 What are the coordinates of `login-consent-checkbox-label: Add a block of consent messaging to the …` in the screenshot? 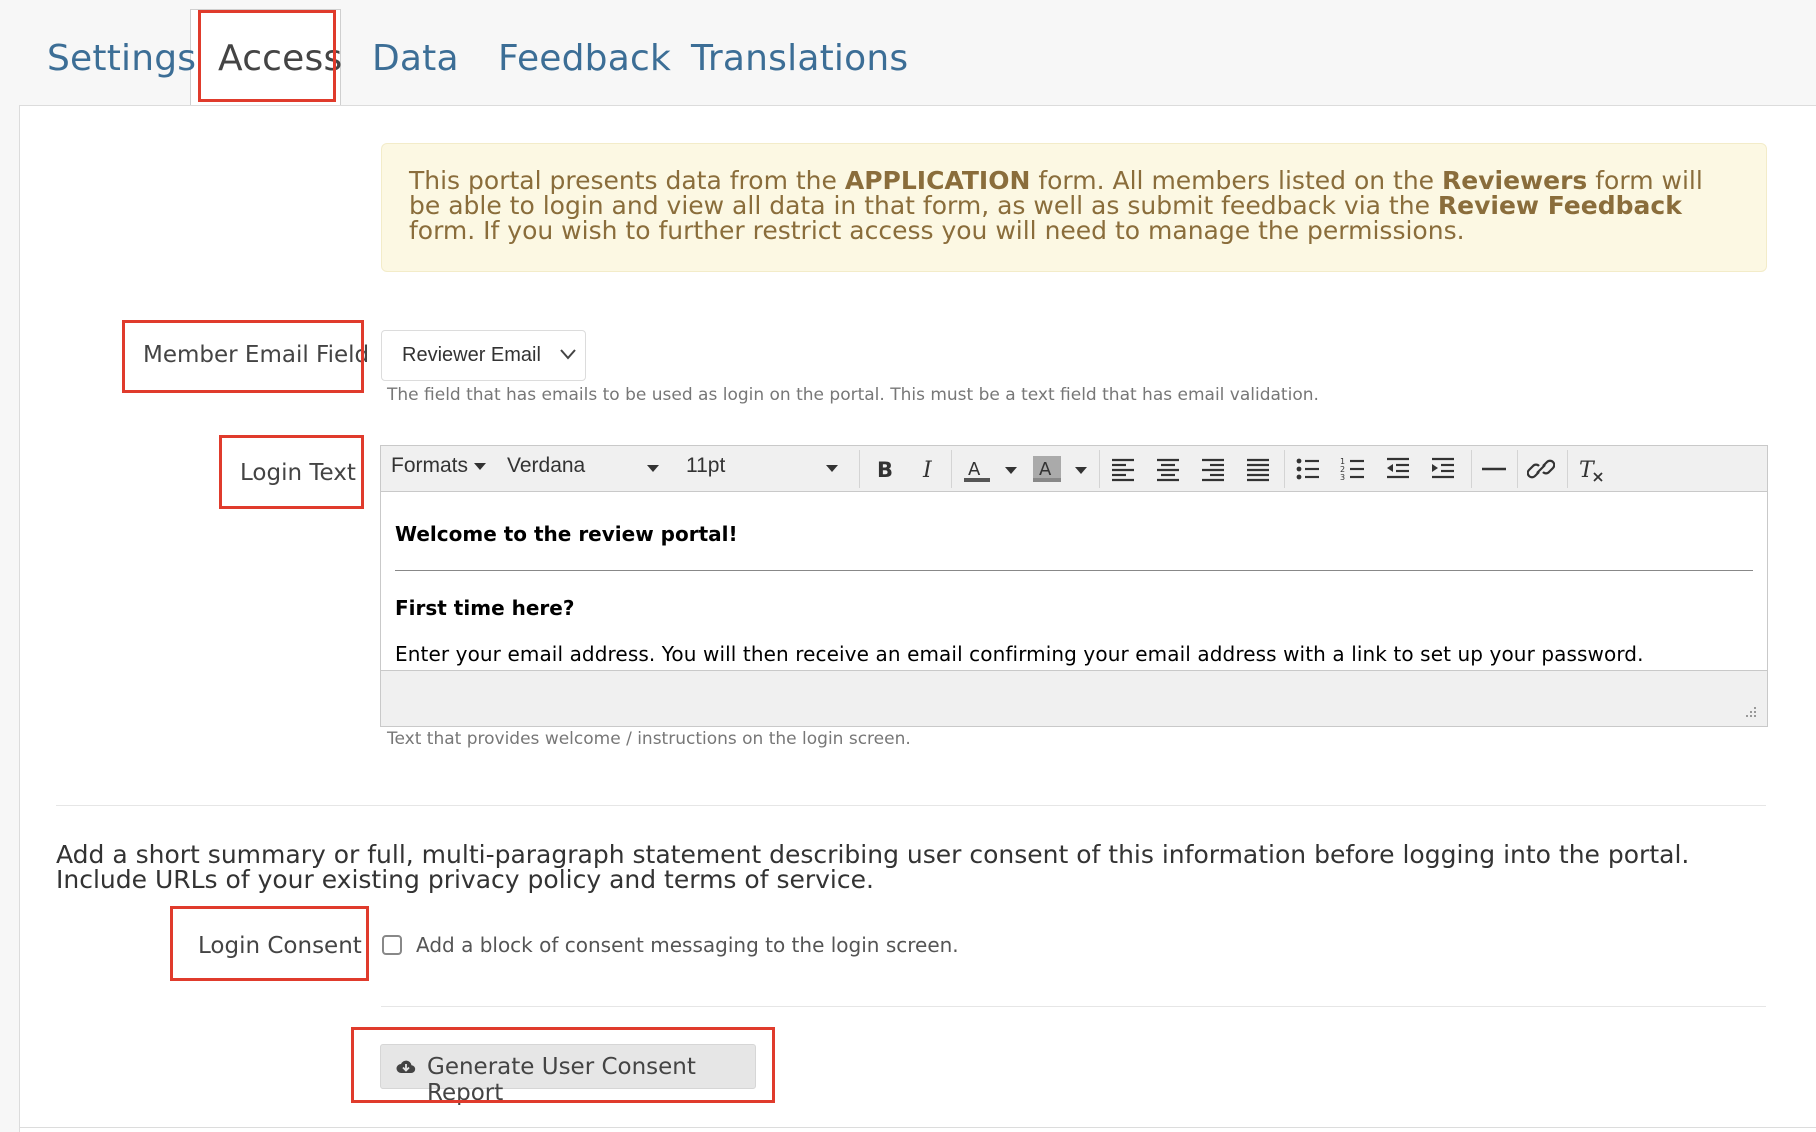 It's located at (687, 945).